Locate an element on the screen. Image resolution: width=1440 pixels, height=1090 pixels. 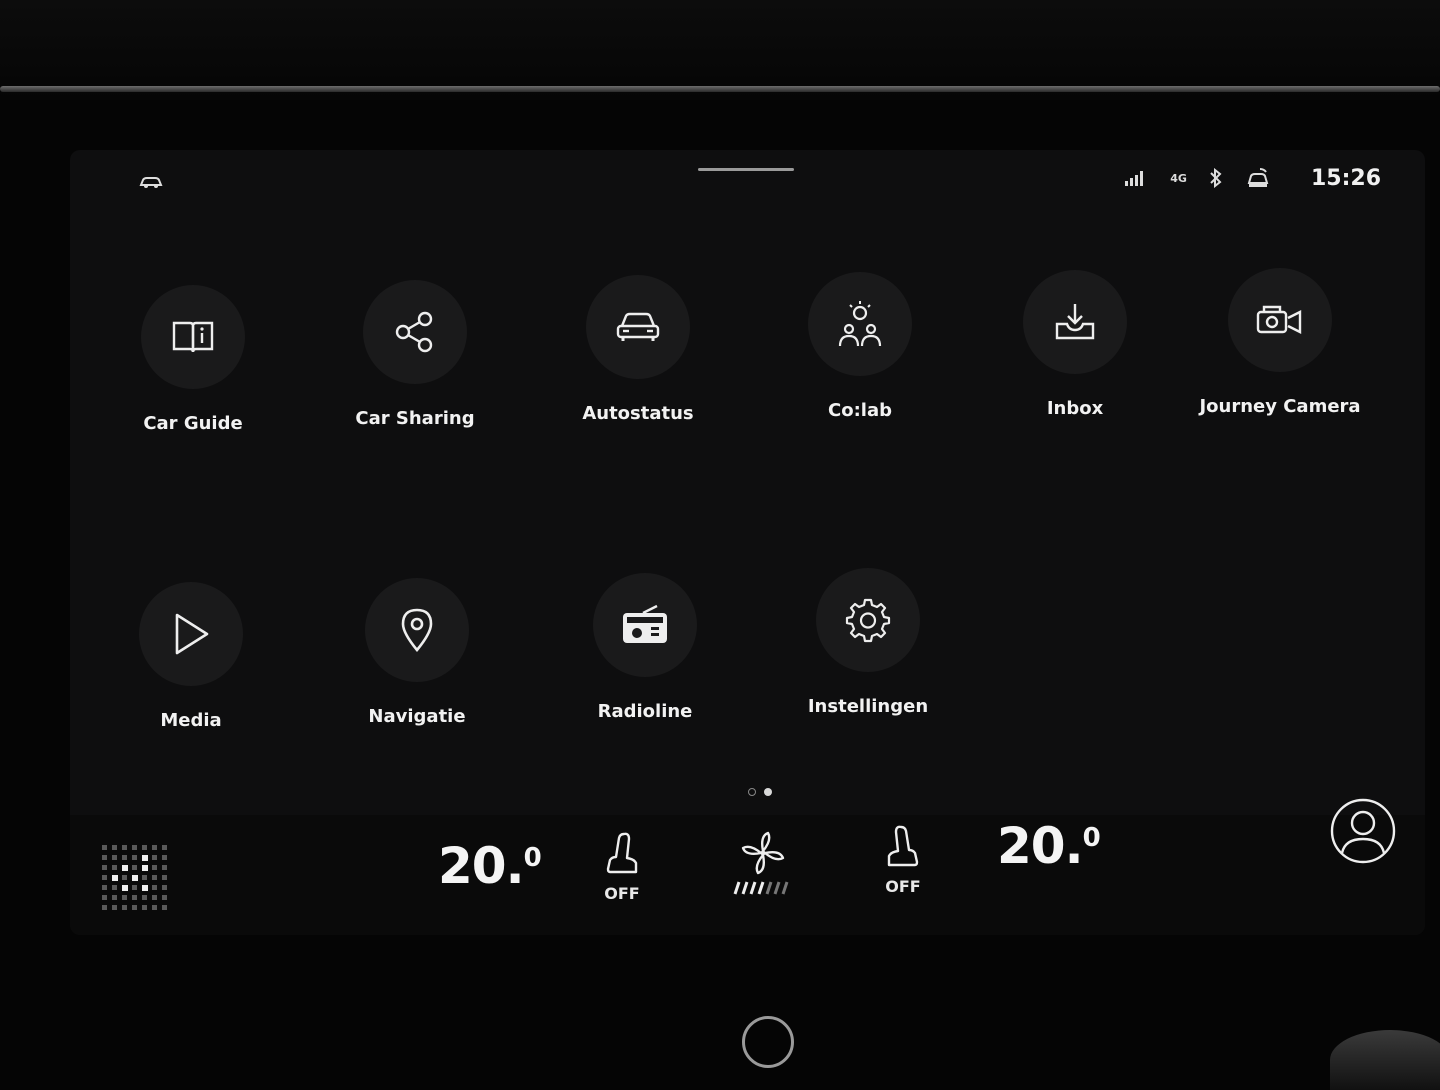
app-label: Navigatie is located at coordinates (417, 716).